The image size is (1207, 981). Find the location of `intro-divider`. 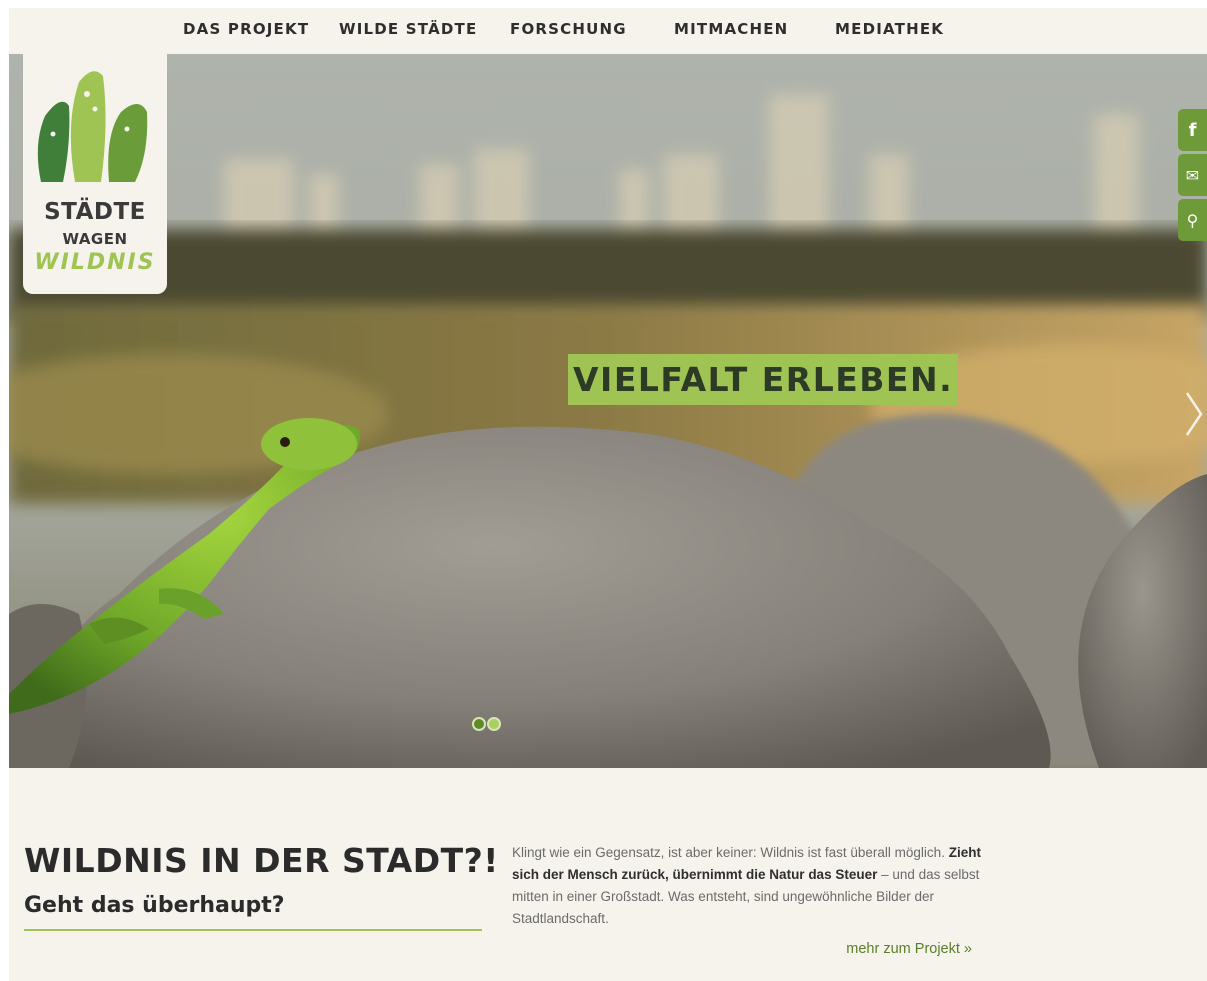

intro-divider is located at coordinates (253, 930).